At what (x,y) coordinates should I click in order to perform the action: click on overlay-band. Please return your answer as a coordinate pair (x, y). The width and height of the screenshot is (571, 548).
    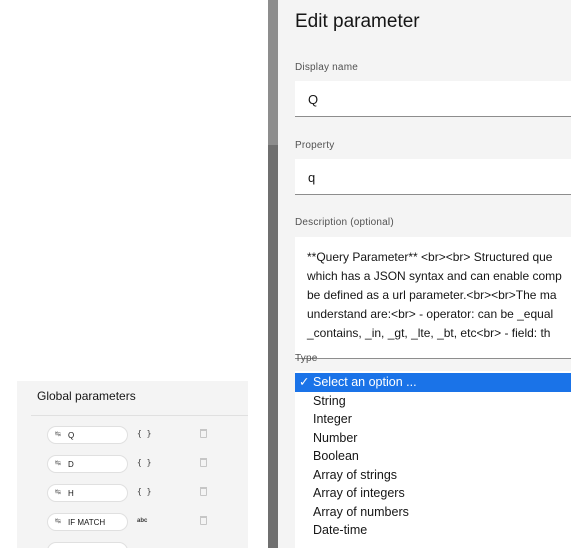
    Looking at the image, I should click on (273, 346).